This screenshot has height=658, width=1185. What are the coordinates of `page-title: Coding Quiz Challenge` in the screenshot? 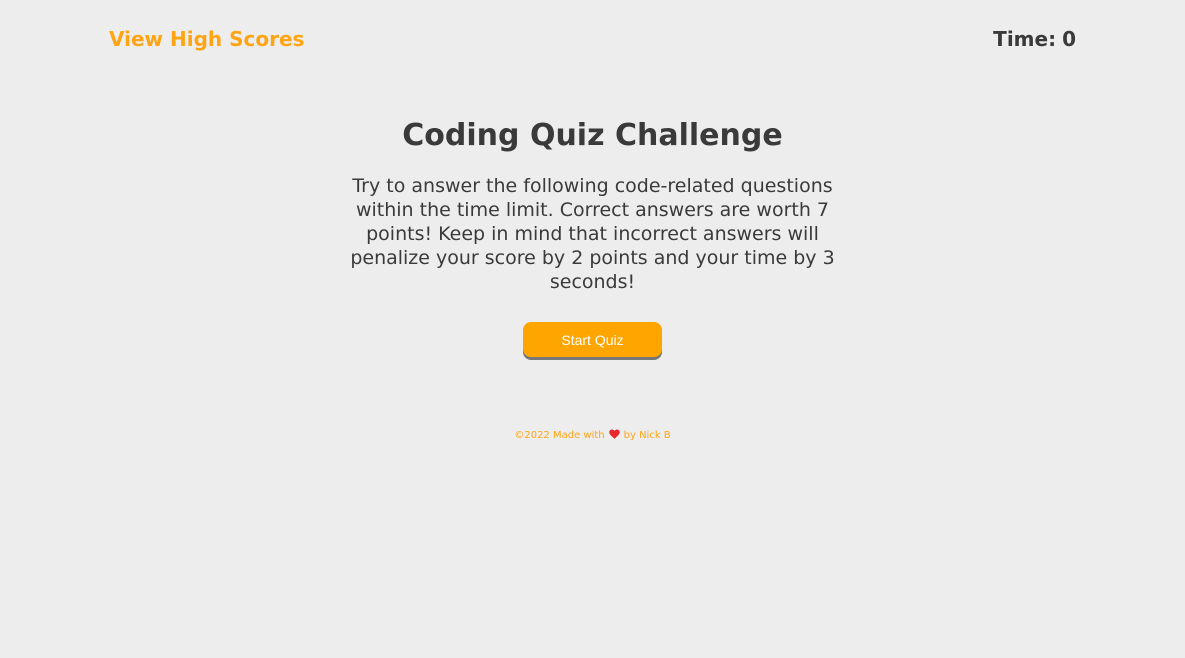 It's located at (592, 135).